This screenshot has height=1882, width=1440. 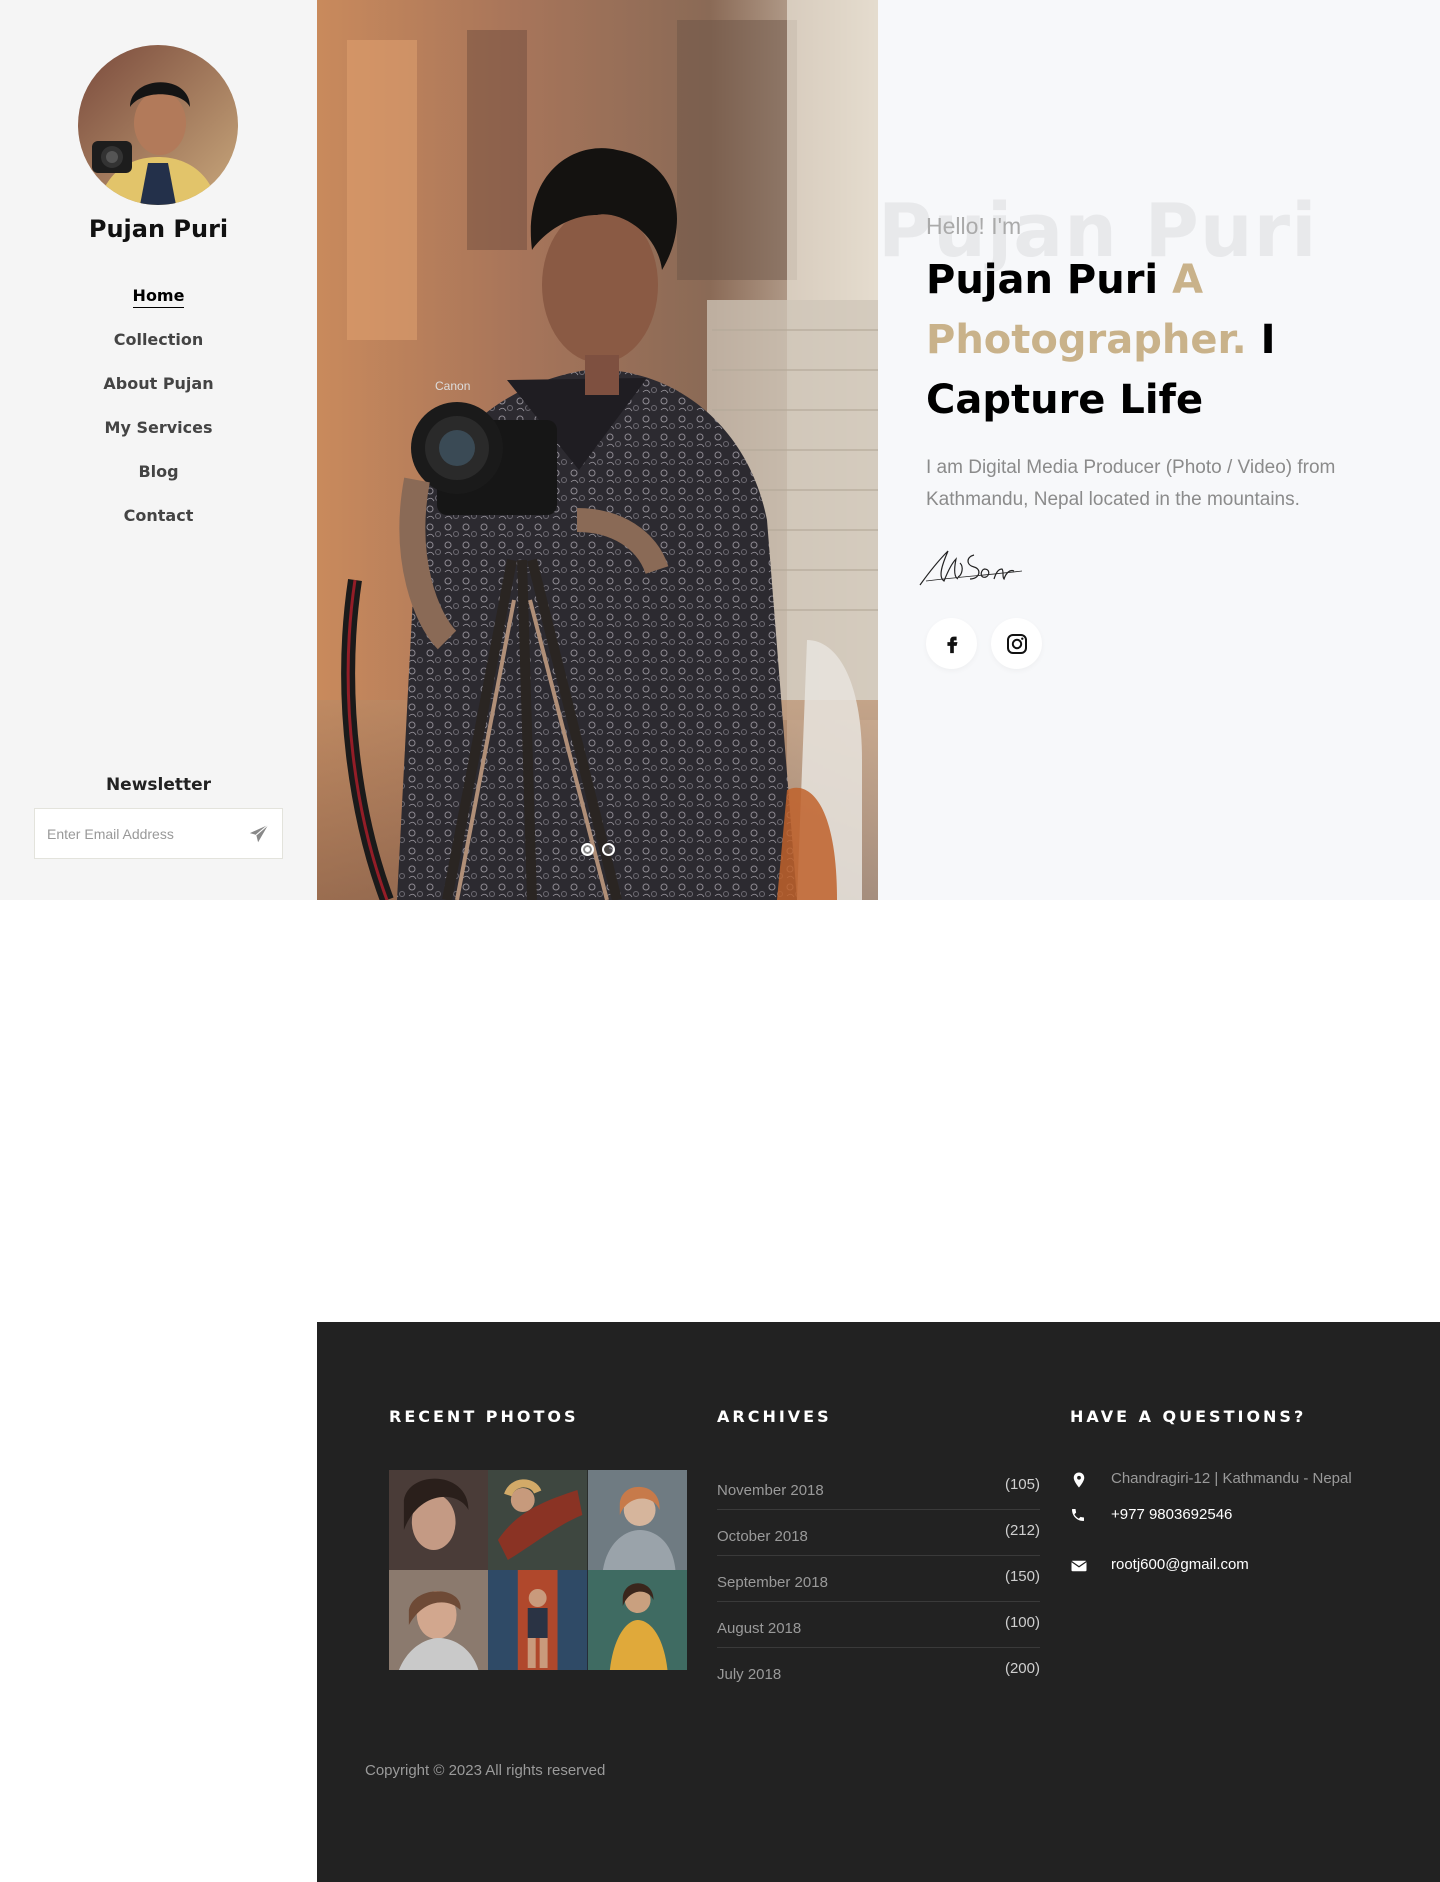 I want to click on newsletter-form, so click(x=158, y=833).